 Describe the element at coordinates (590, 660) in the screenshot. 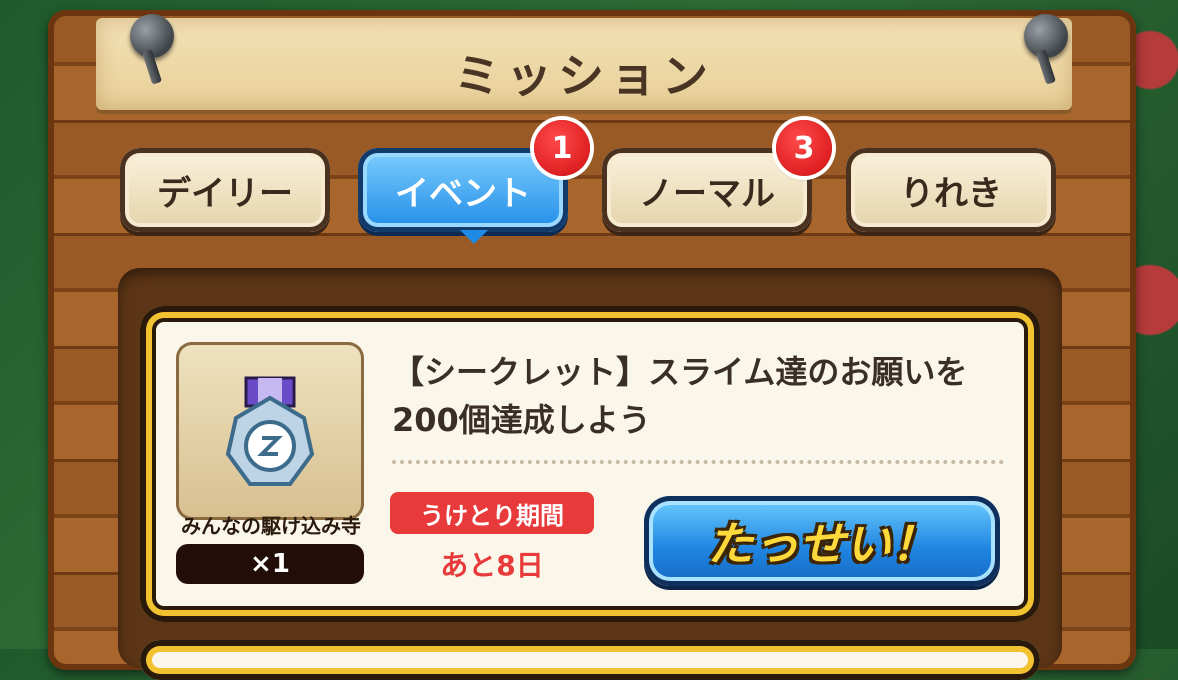

I see `mission-card-next` at that location.